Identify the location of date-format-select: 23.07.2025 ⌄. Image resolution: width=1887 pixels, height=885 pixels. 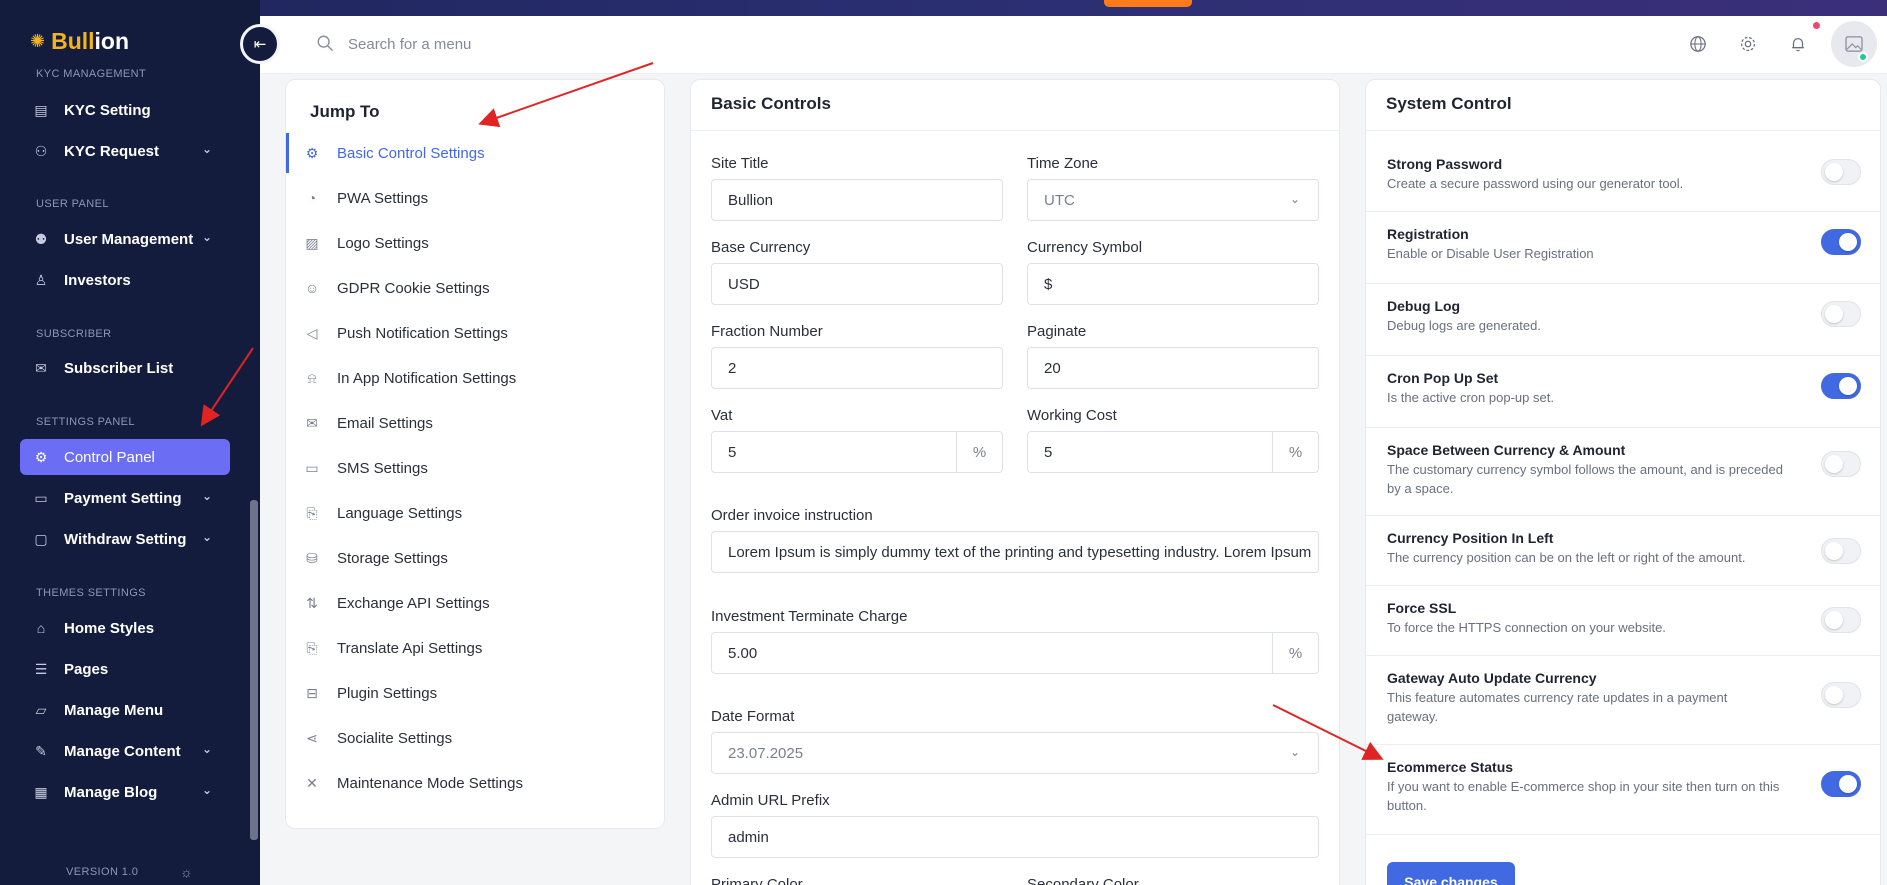
(1015, 753).